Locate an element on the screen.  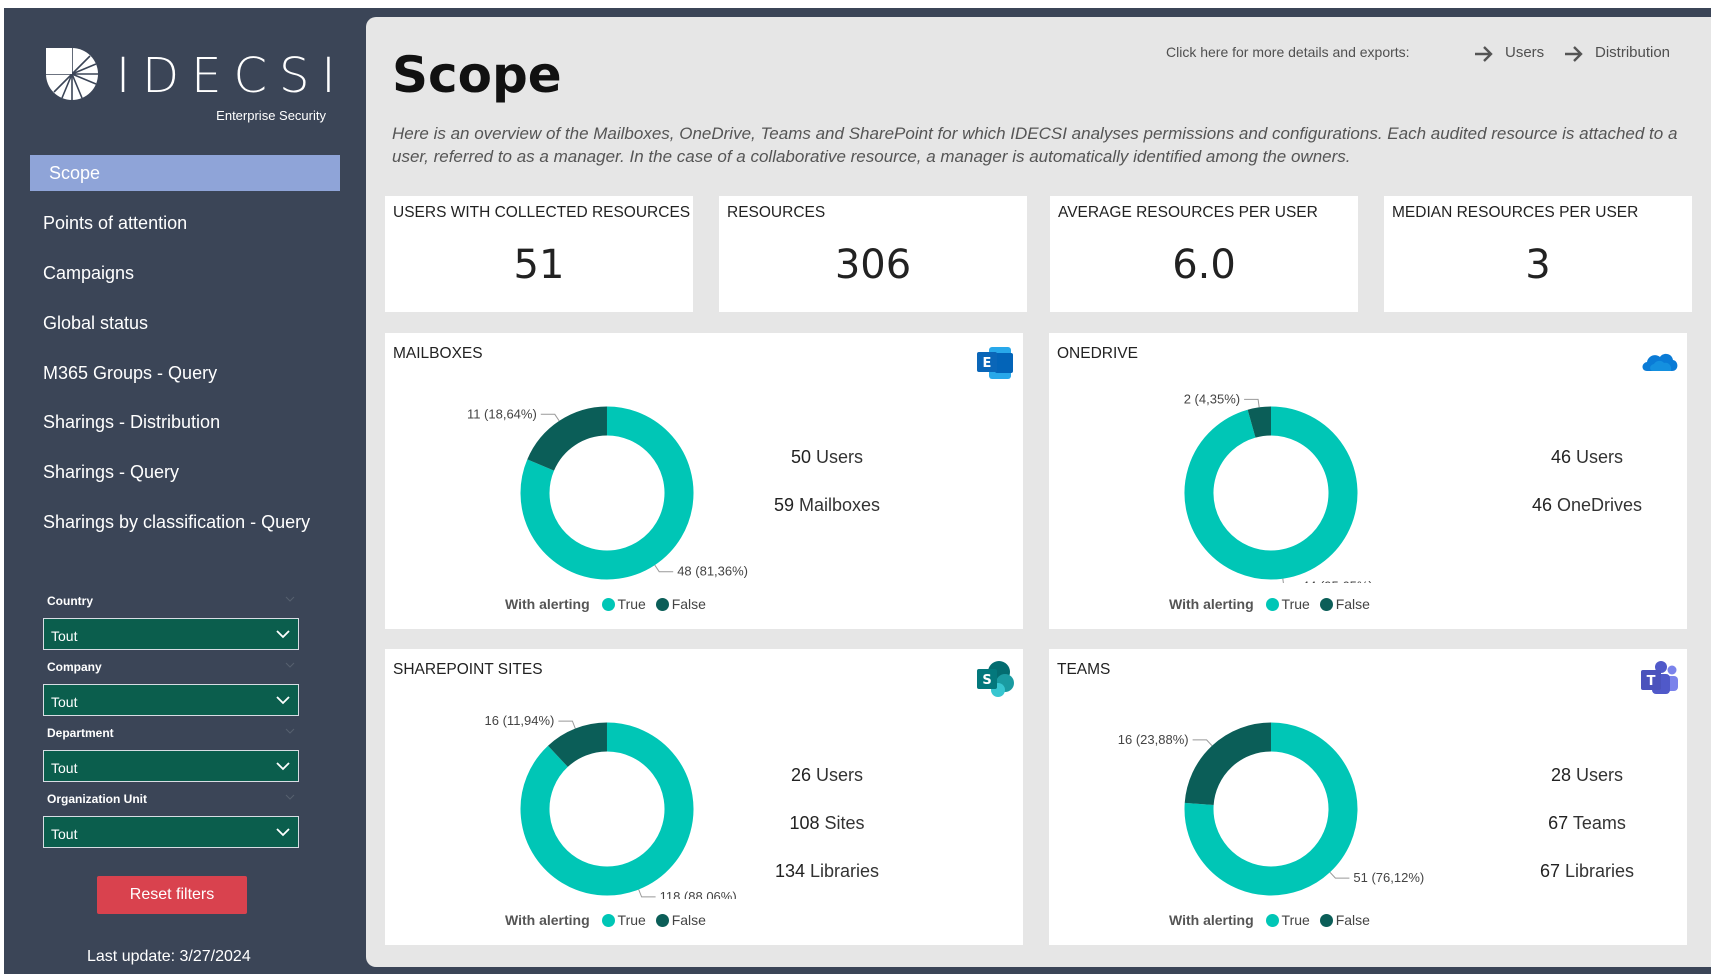
users-details-link: Users is located at coordinates (1509, 53).